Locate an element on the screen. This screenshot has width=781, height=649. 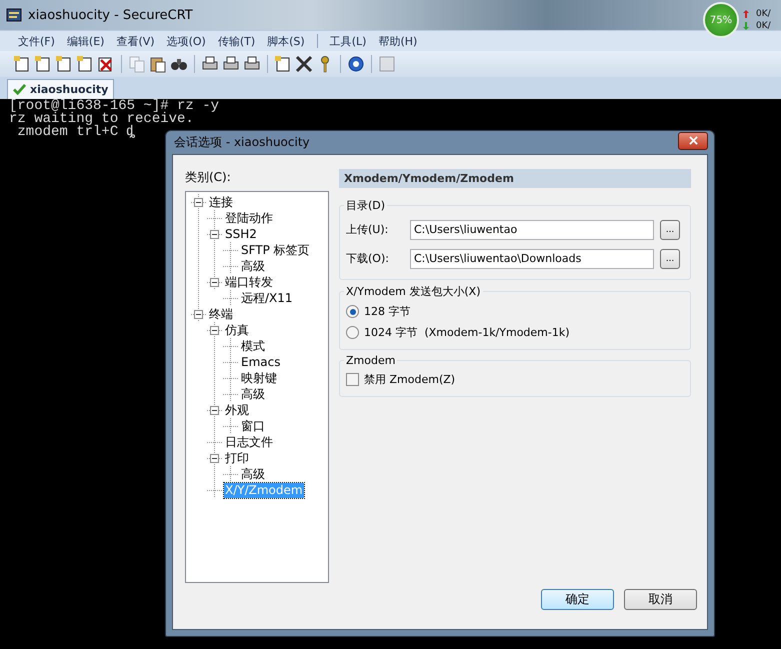
dialog-button: 确定 is located at coordinates (577, 599).